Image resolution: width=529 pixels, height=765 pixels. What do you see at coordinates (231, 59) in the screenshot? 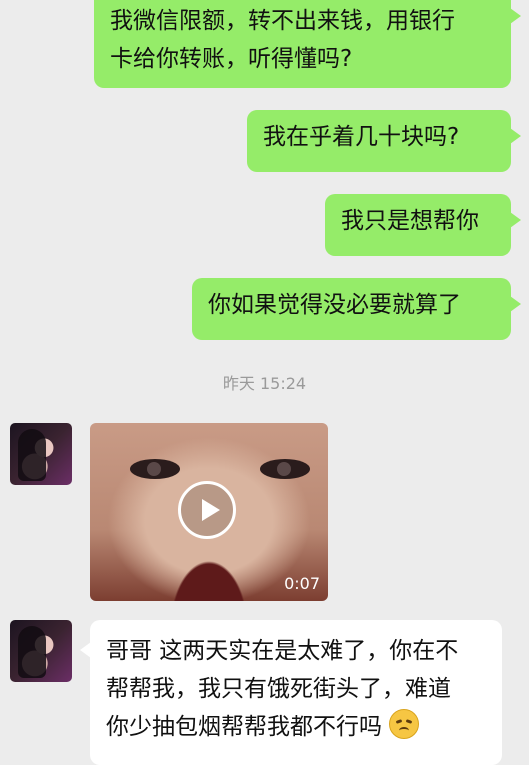
I see `message-text-line: 卡给你转账，听得懂吗?` at bounding box center [231, 59].